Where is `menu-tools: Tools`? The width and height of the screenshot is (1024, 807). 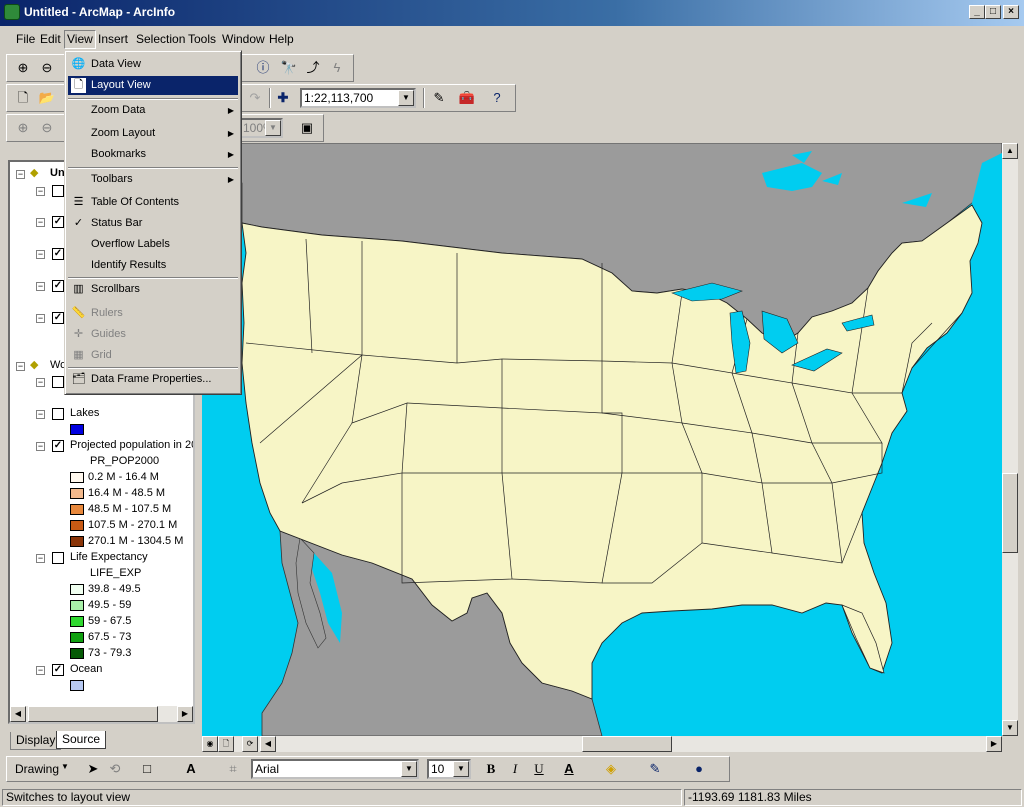
menu-tools: Tools is located at coordinates (202, 39).